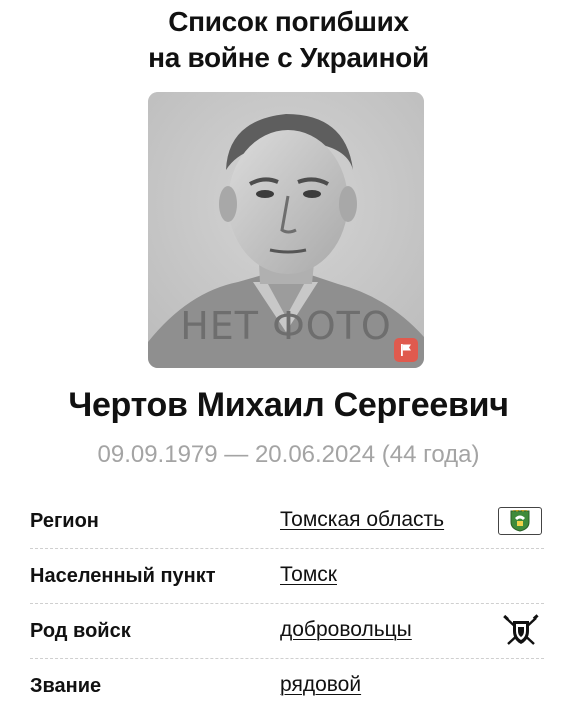 This screenshot has height=717, width=577. Describe the element at coordinates (288, 21) in the screenshot. I see `page-title-line-1: Список погибших` at that location.